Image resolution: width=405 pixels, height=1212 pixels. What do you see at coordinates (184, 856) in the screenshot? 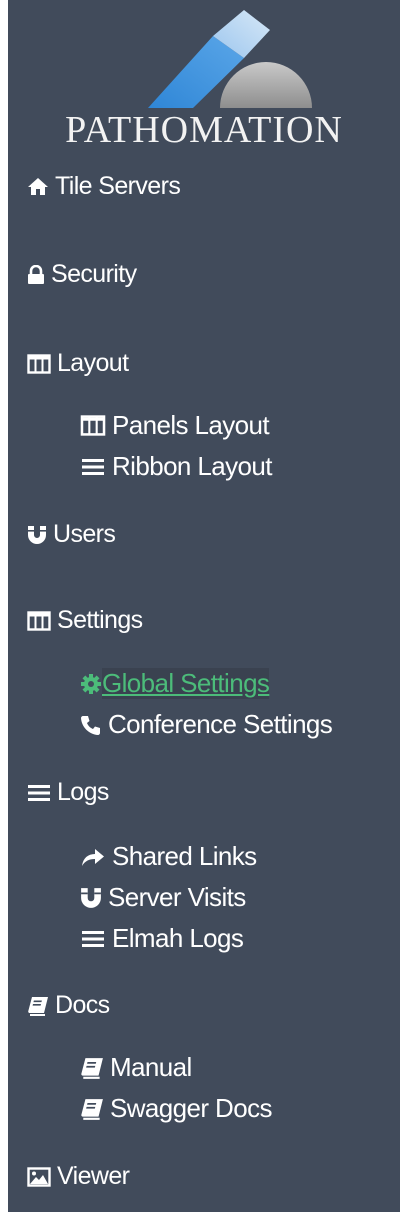
I see `nav-shared-links-label: Shared Links` at bounding box center [184, 856].